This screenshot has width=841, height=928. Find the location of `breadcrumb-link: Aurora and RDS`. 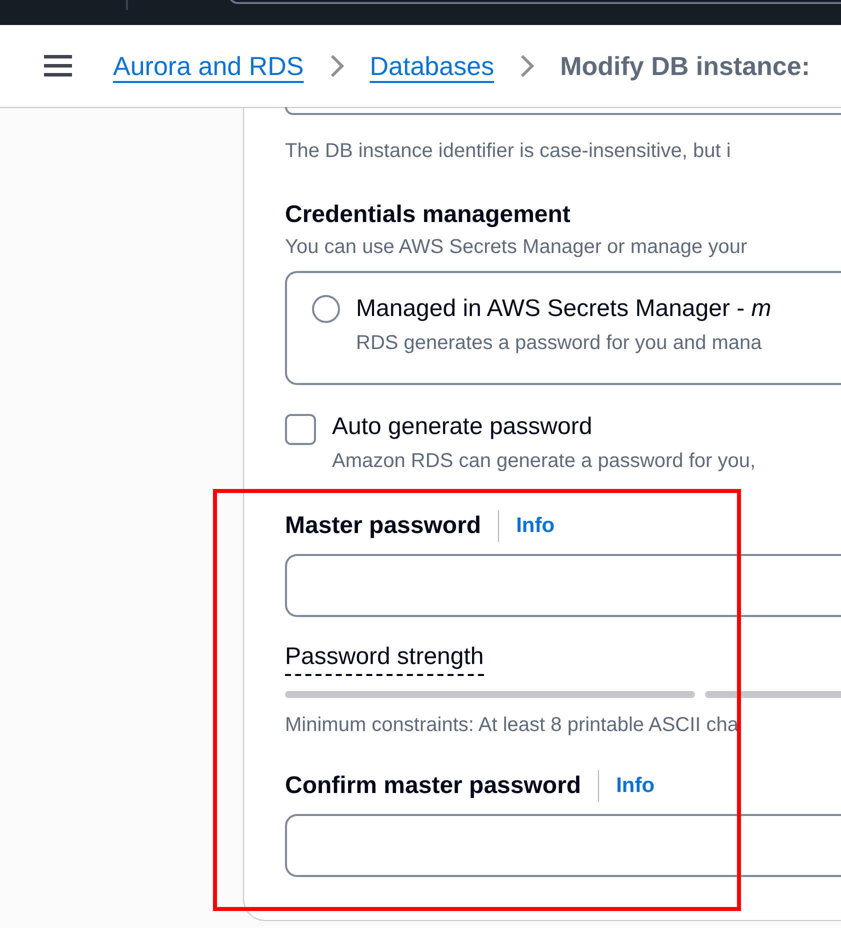

breadcrumb-link: Aurora and RDS is located at coordinates (208, 66).